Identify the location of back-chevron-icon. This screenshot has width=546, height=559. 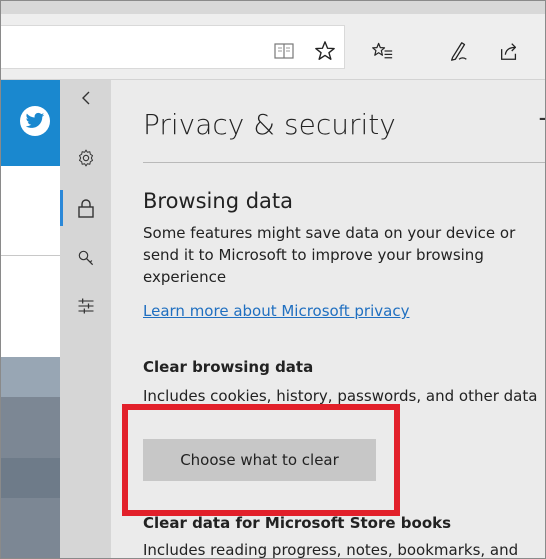
(85, 98).